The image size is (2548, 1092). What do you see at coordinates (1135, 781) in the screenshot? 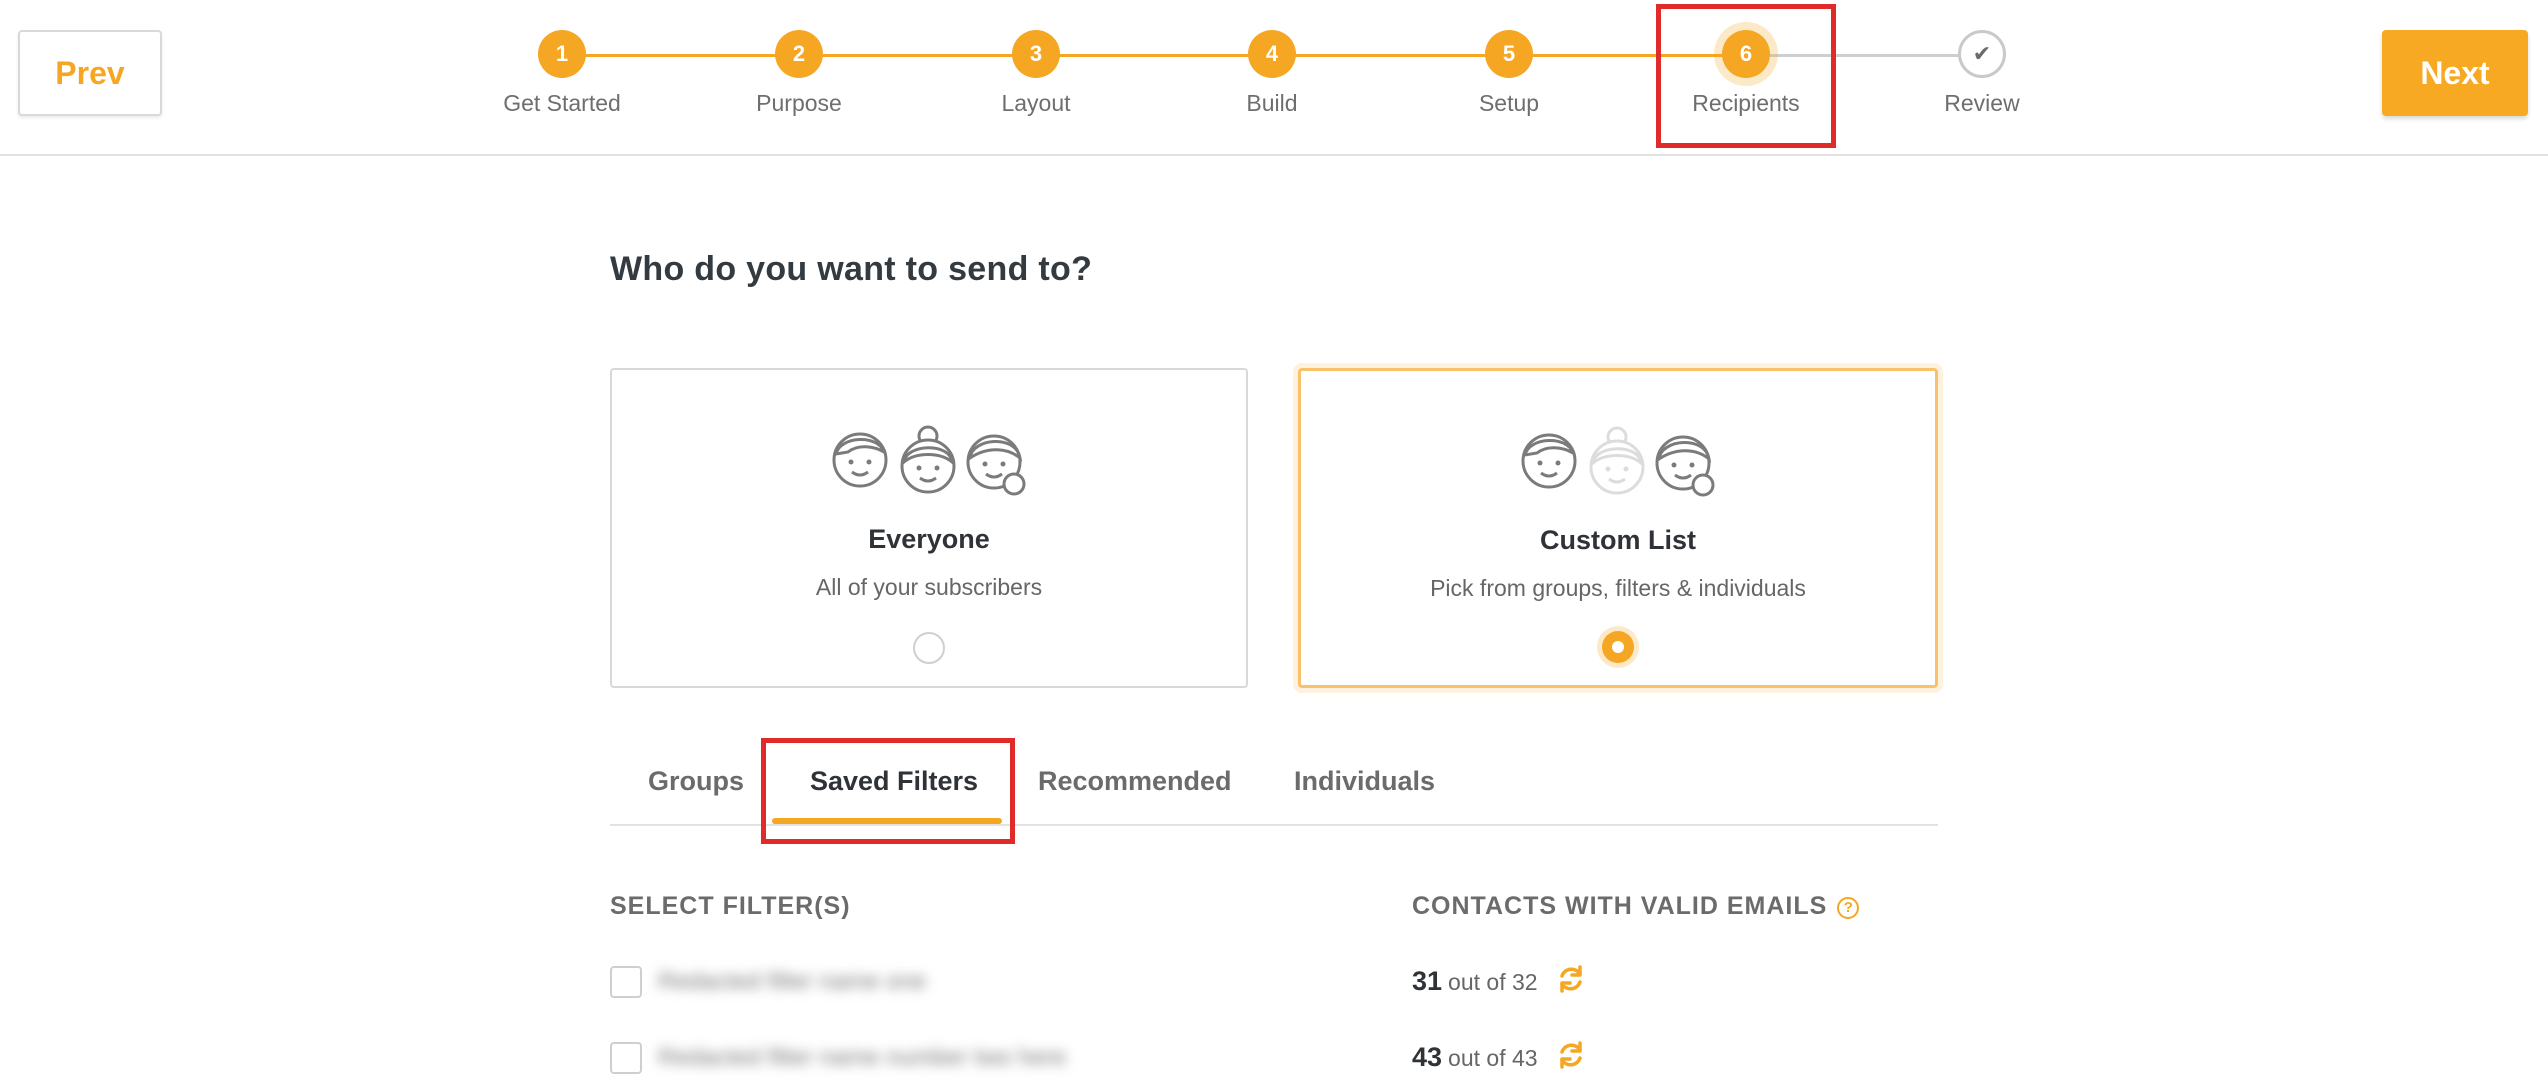
I see `tab-recommended: Recommended` at bounding box center [1135, 781].